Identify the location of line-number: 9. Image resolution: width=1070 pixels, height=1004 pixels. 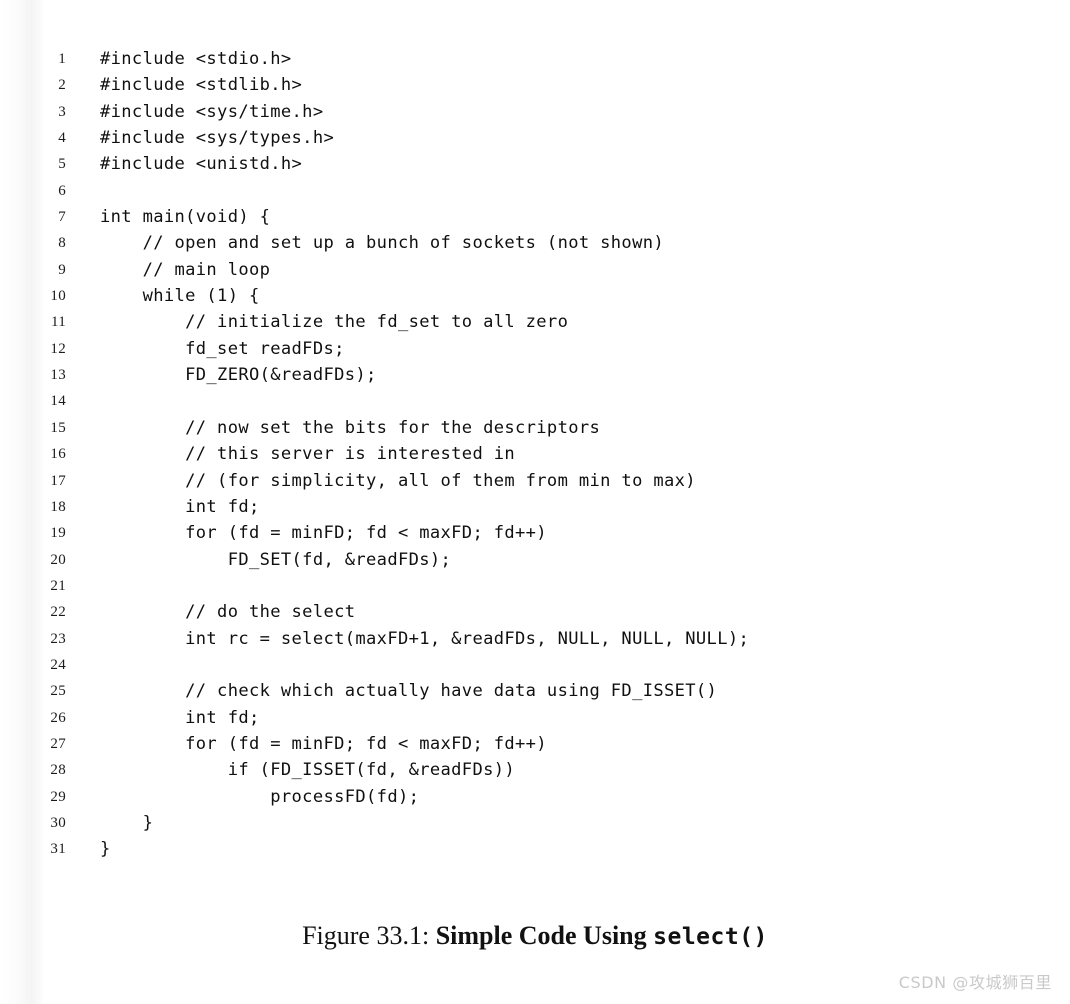
(62, 269).